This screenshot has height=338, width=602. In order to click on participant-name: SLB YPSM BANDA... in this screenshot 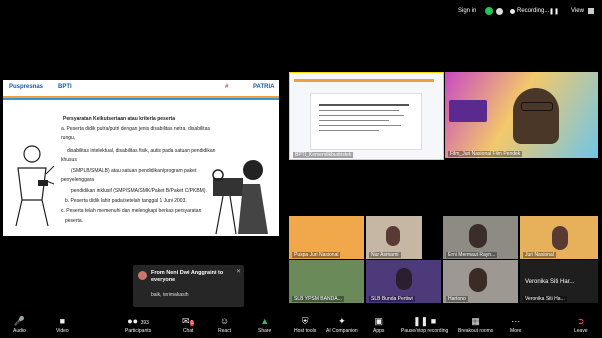, I will do `click(318, 299)`.